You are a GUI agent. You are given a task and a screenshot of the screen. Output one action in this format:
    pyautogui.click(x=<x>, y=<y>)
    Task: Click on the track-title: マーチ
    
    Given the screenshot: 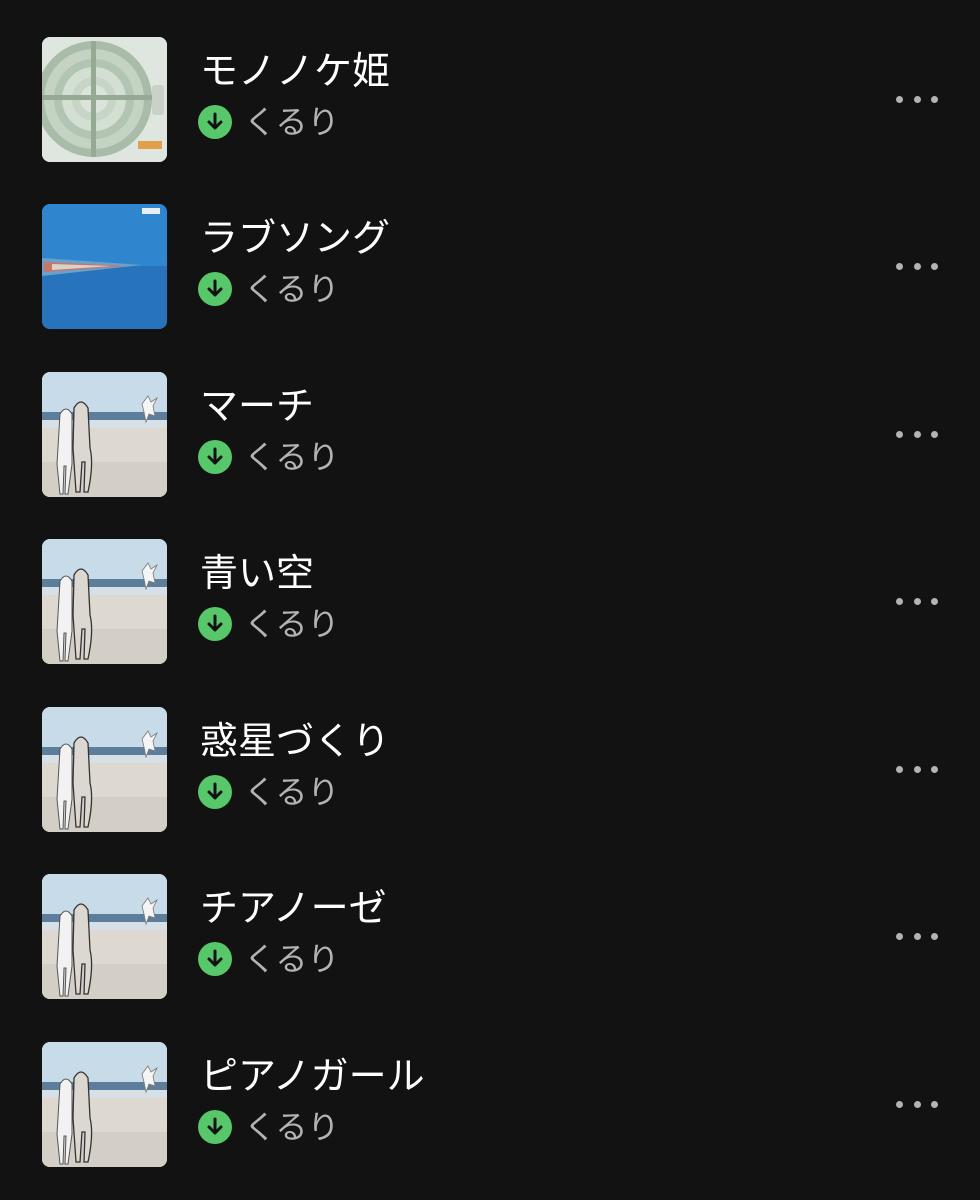 What is the action you would take?
    pyautogui.click(x=257, y=406)
    